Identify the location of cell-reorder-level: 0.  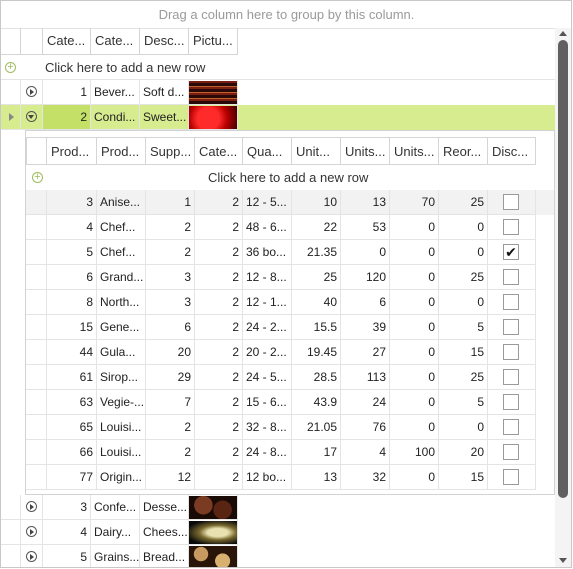
(463, 252).